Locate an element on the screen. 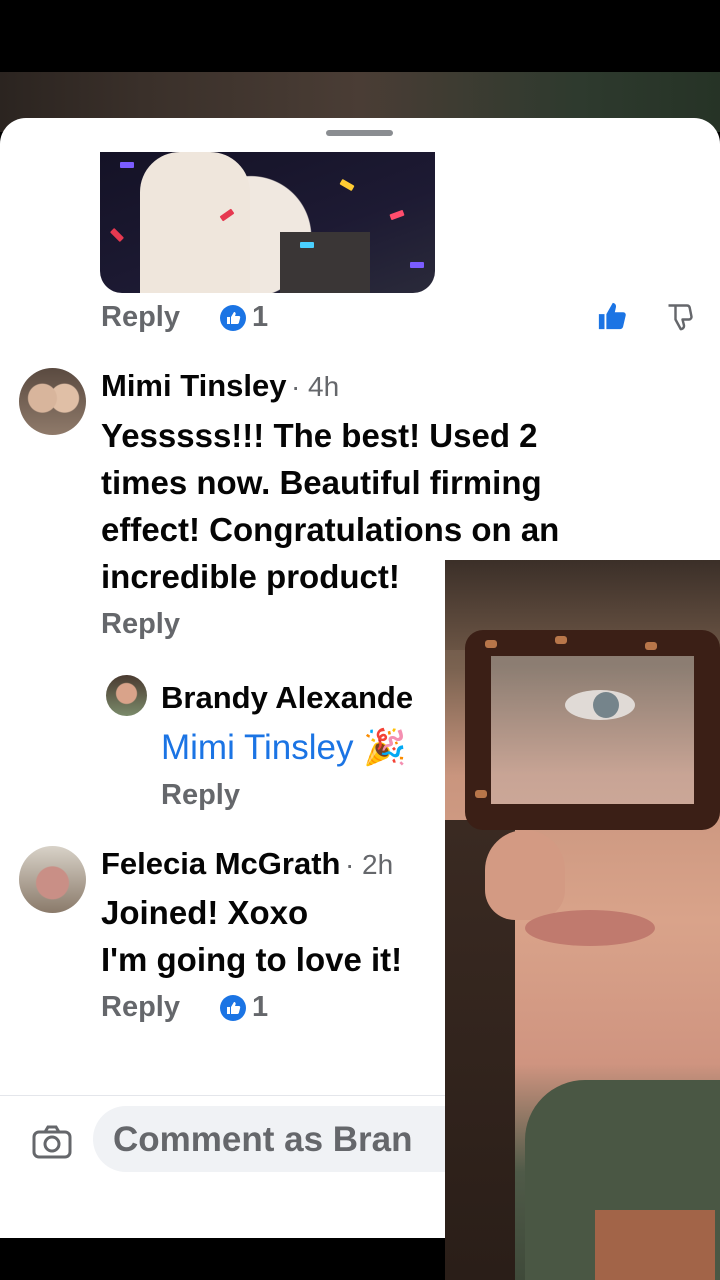 The image size is (720, 1280). gif-comment-actions: Reply 1 is located at coordinates (184, 317).